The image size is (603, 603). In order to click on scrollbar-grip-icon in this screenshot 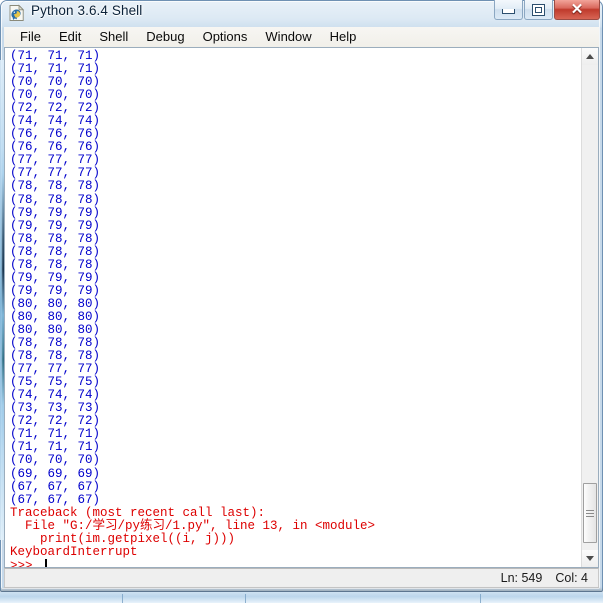, I will do `click(590, 513)`.